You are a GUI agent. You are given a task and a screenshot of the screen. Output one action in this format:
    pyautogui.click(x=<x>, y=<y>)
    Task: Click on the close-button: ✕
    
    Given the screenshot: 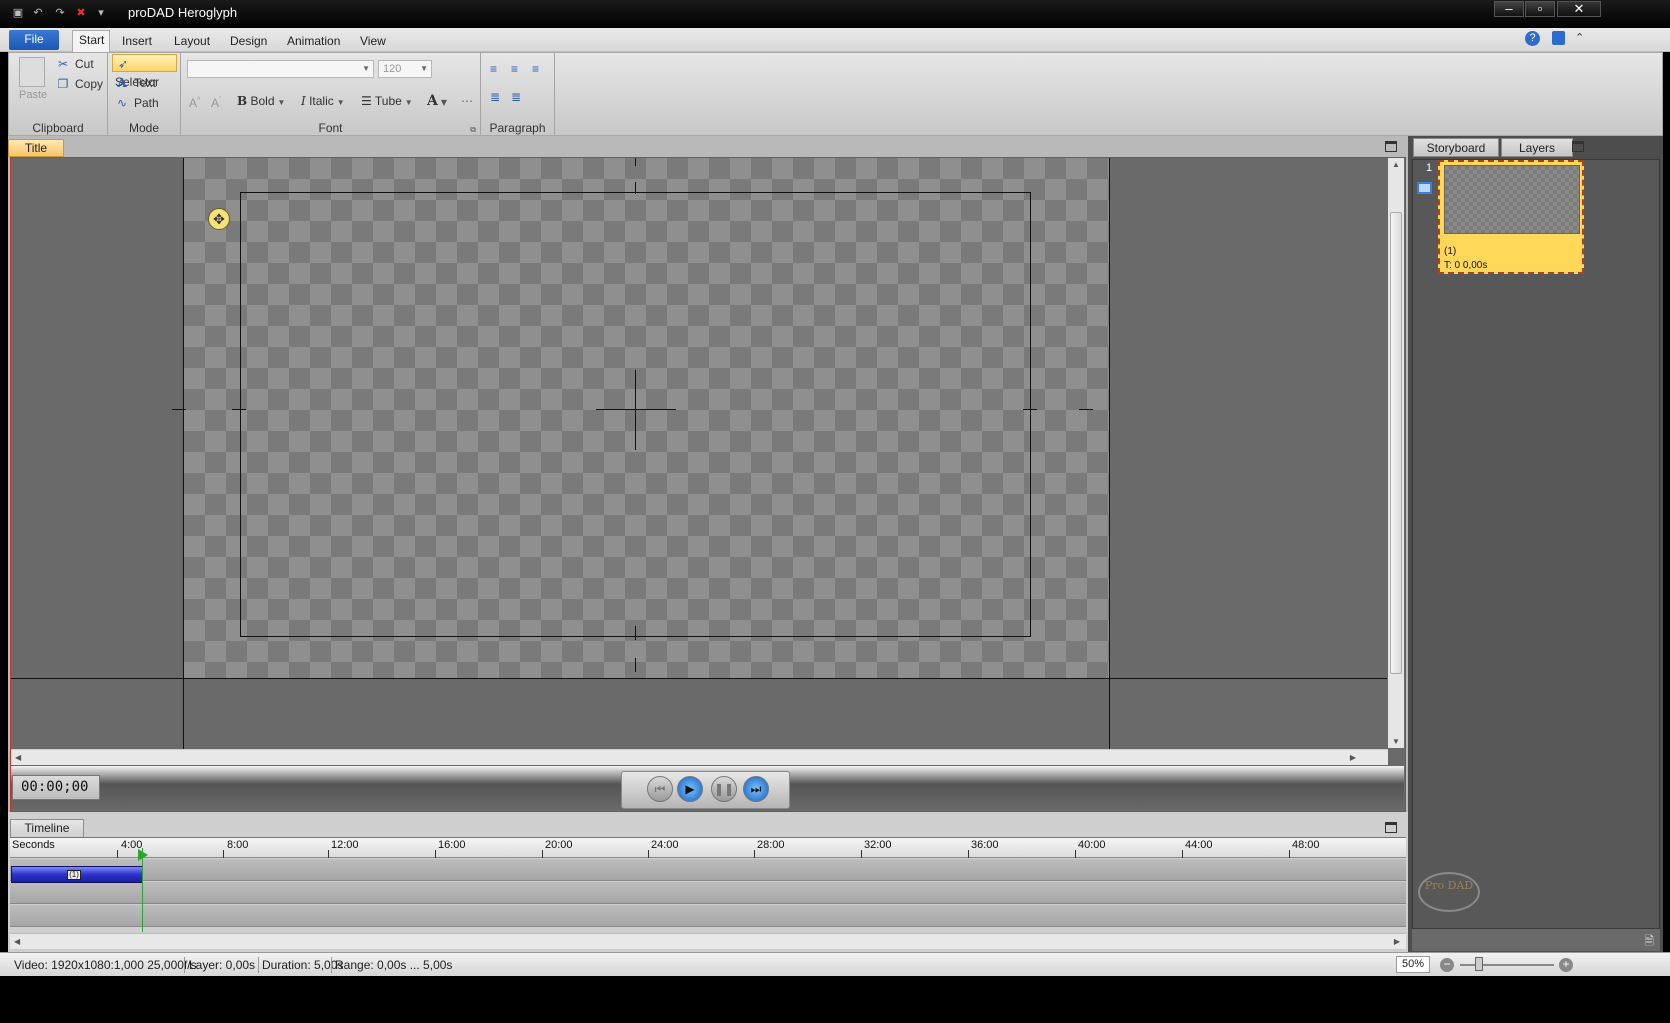 What is the action you would take?
    pyautogui.click(x=1579, y=9)
    